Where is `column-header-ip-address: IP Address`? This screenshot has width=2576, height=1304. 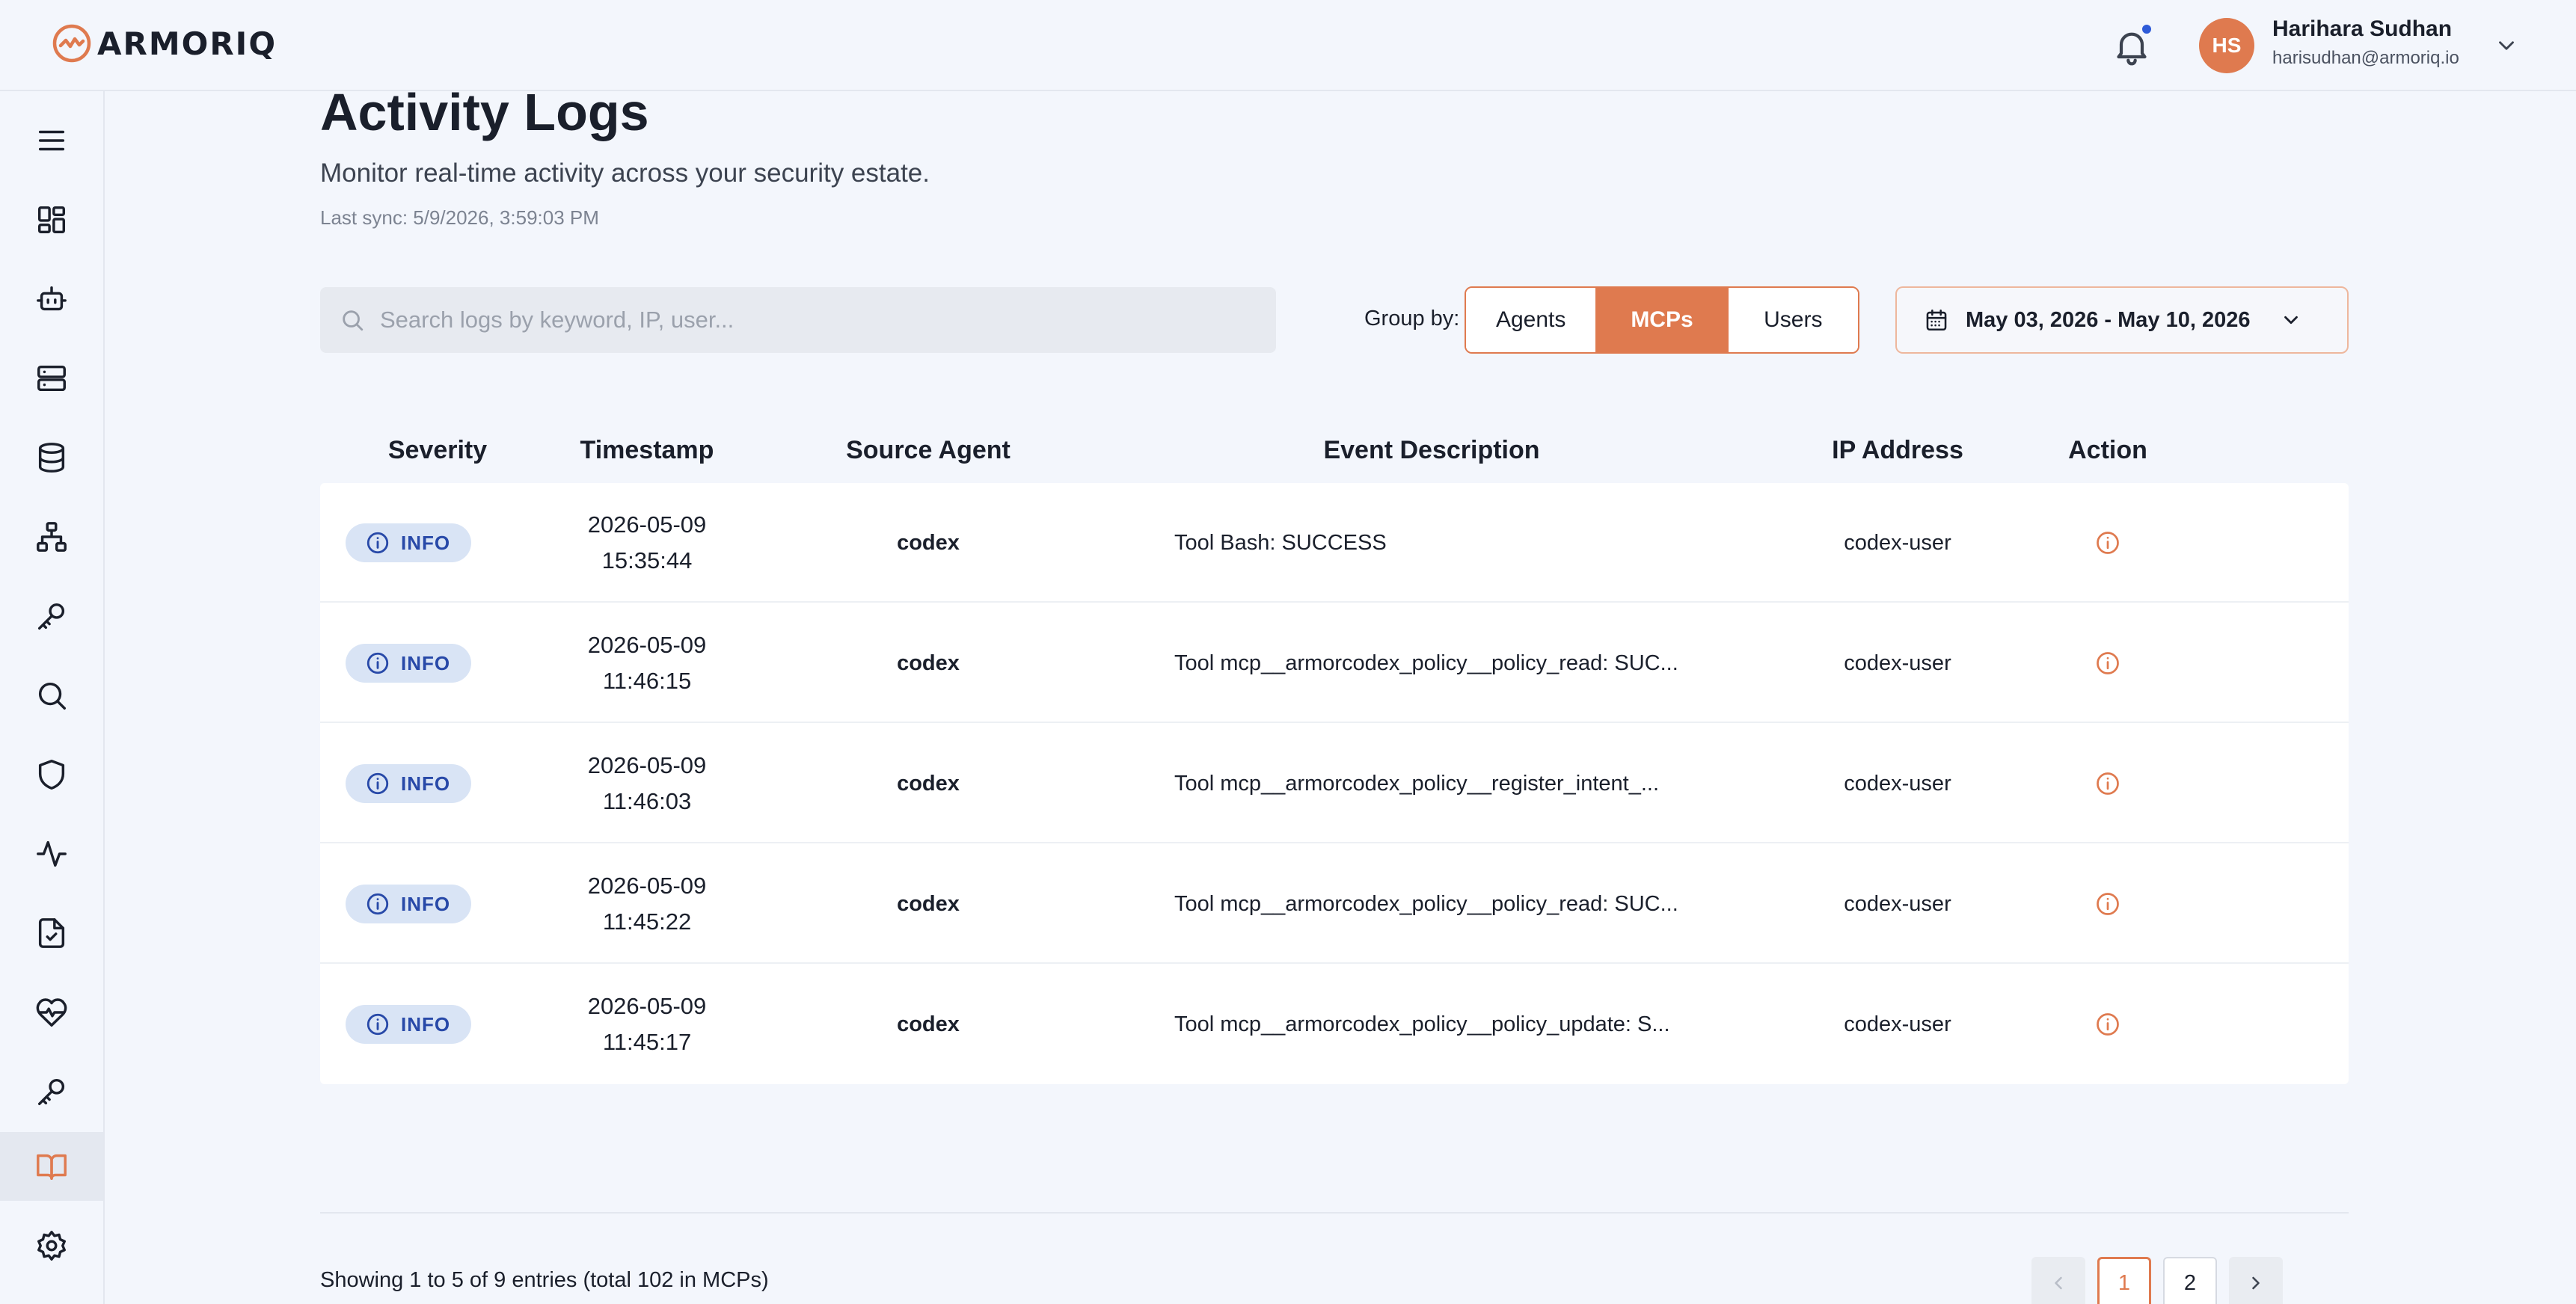 column-header-ip-address: IP Address is located at coordinates (1897, 450).